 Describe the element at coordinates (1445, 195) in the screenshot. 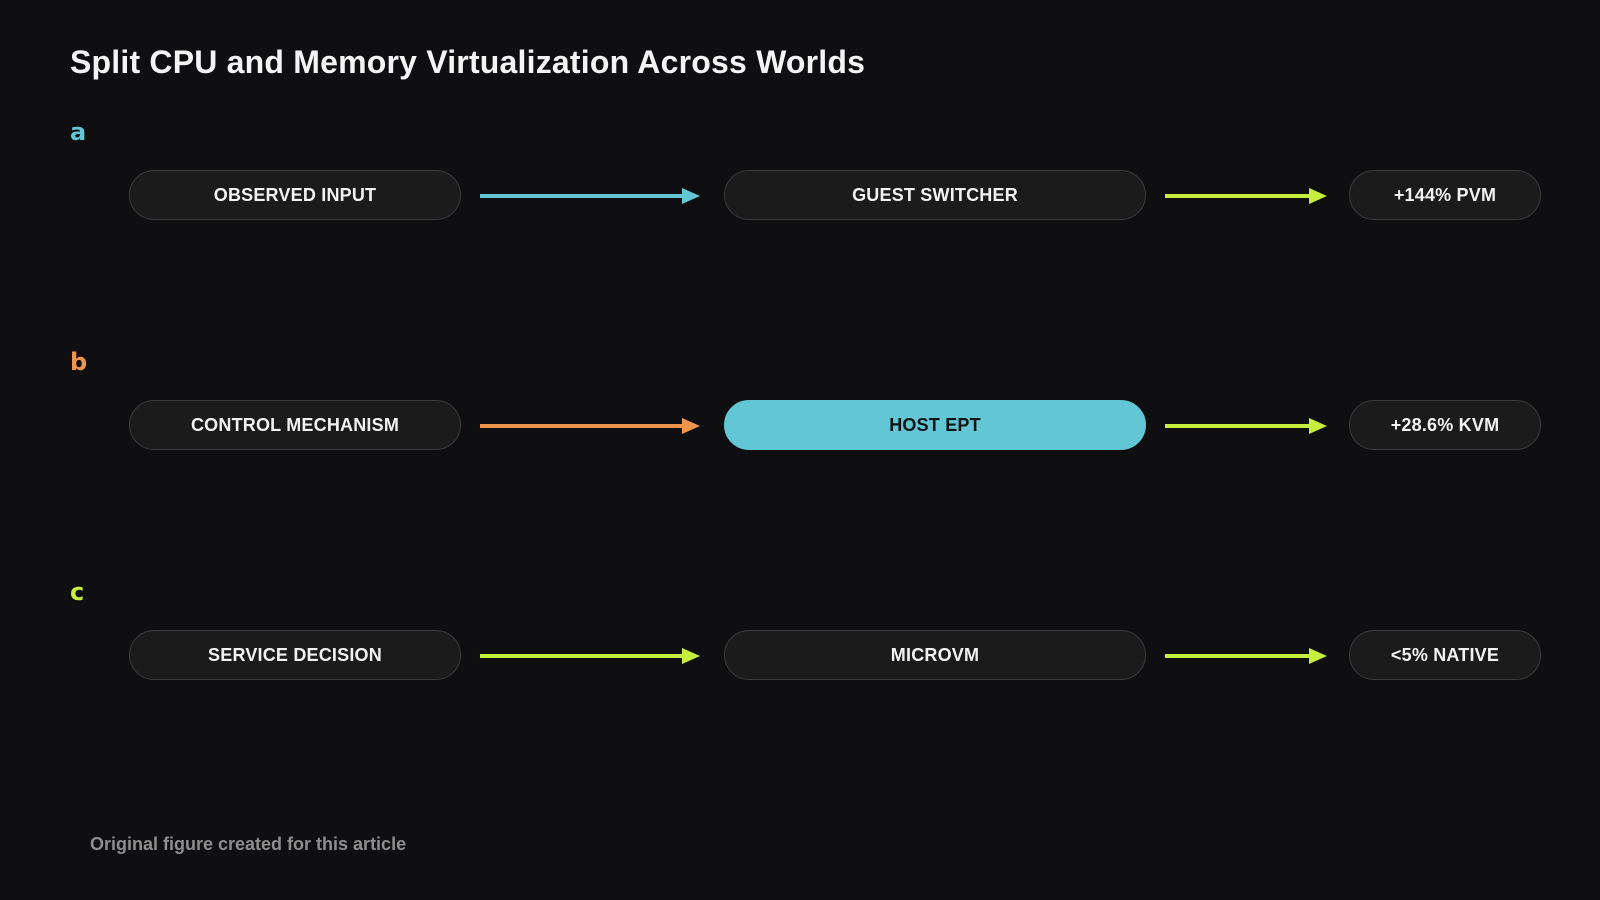

I see `result-node-a: +144% PVM` at that location.